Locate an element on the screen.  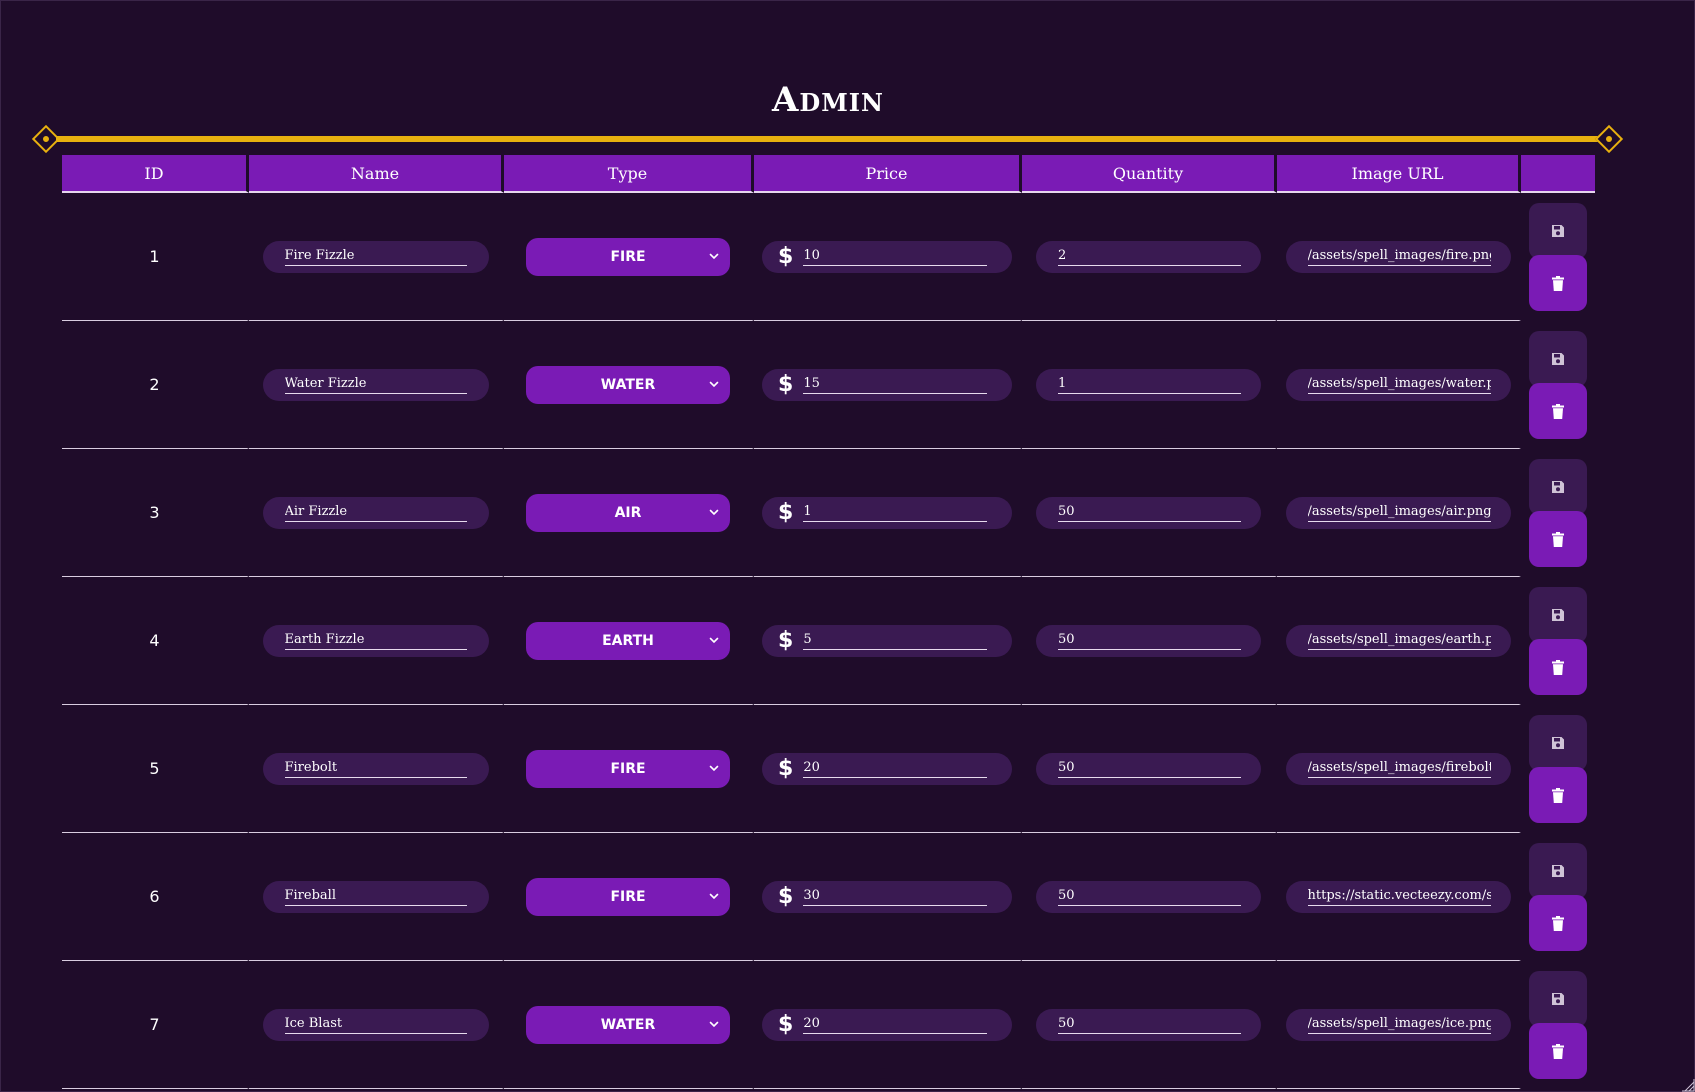
row-id-text: 3 is located at coordinates (154, 512).